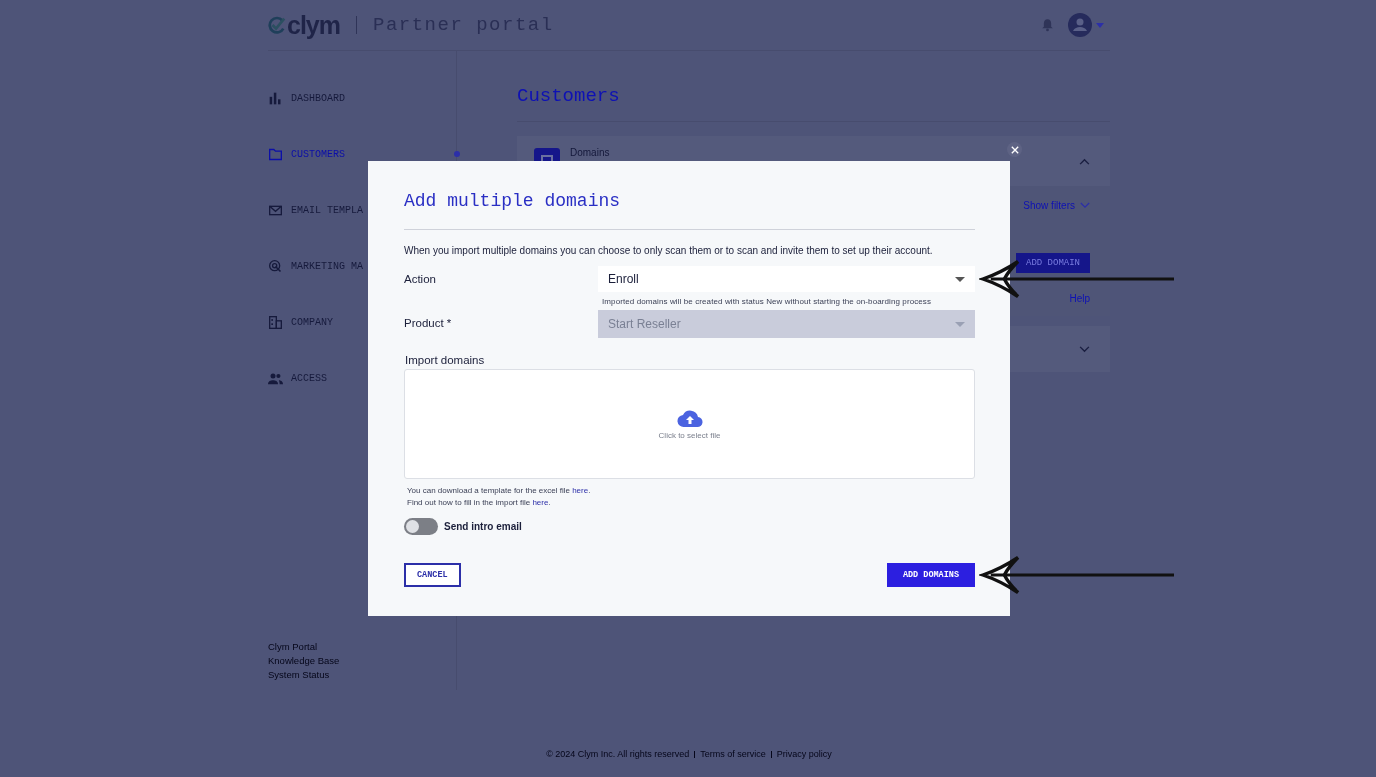 The image size is (1376, 777). I want to click on file-dropzone: Click to select file, so click(689, 424).